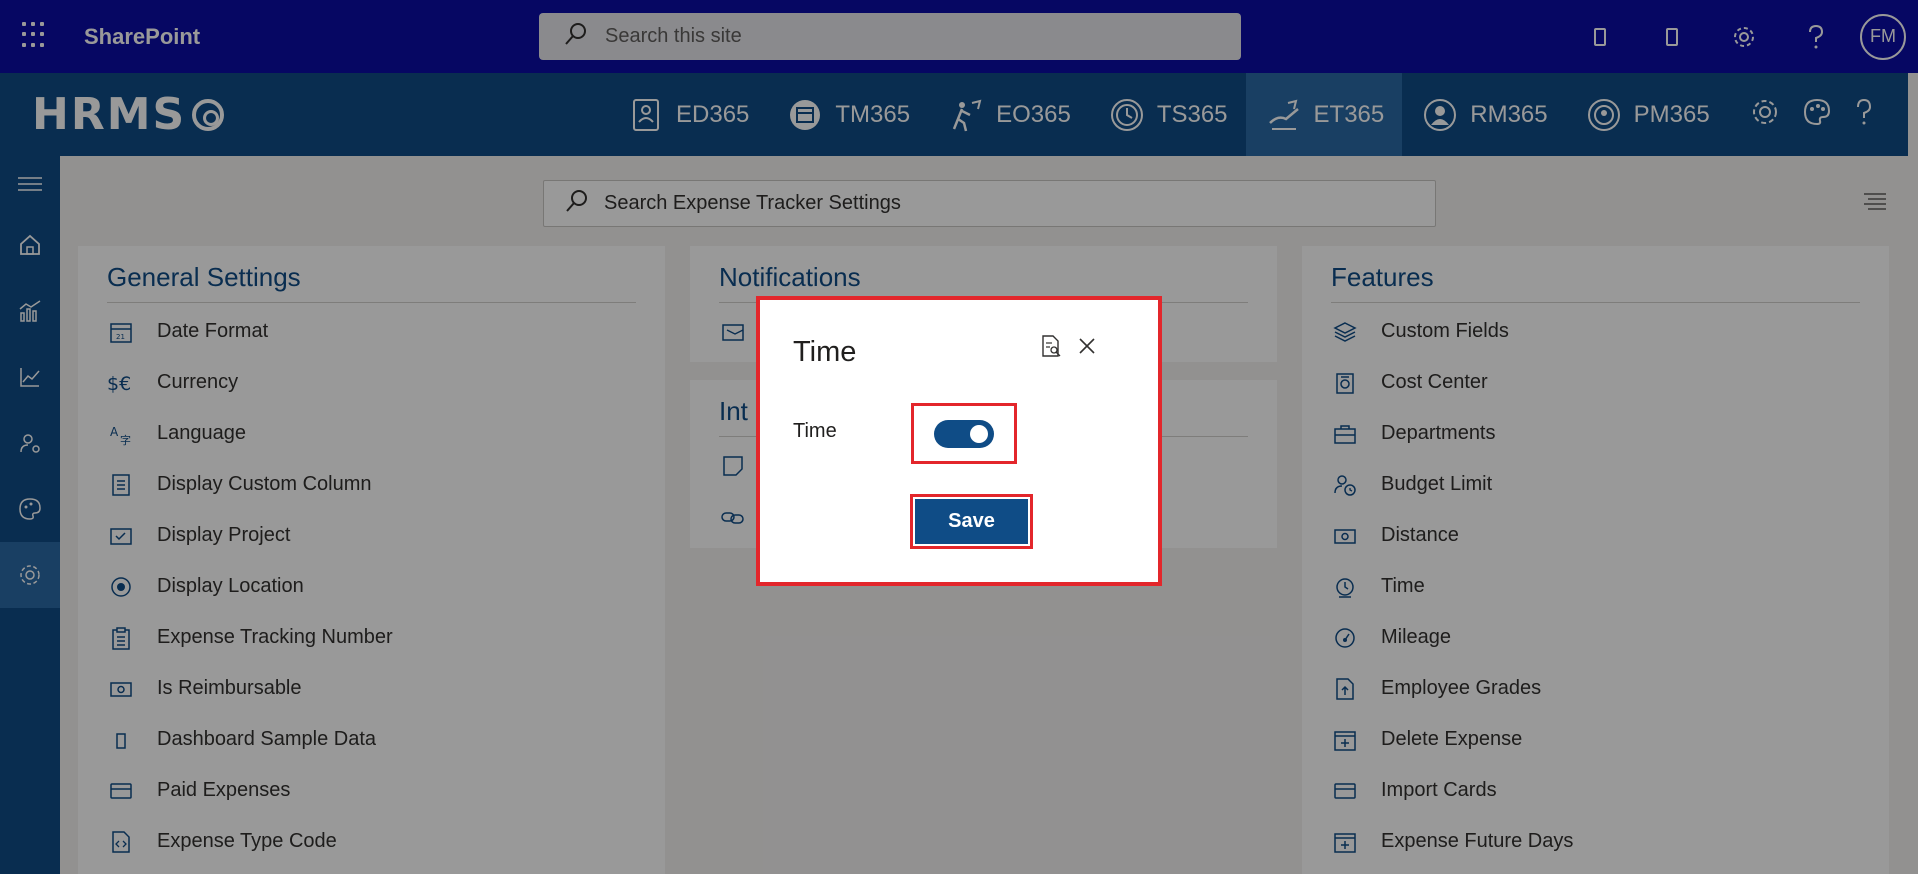 The image size is (1918, 874). What do you see at coordinates (1051, 348) in the screenshot?
I see `document-preview-icon` at bounding box center [1051, 348].